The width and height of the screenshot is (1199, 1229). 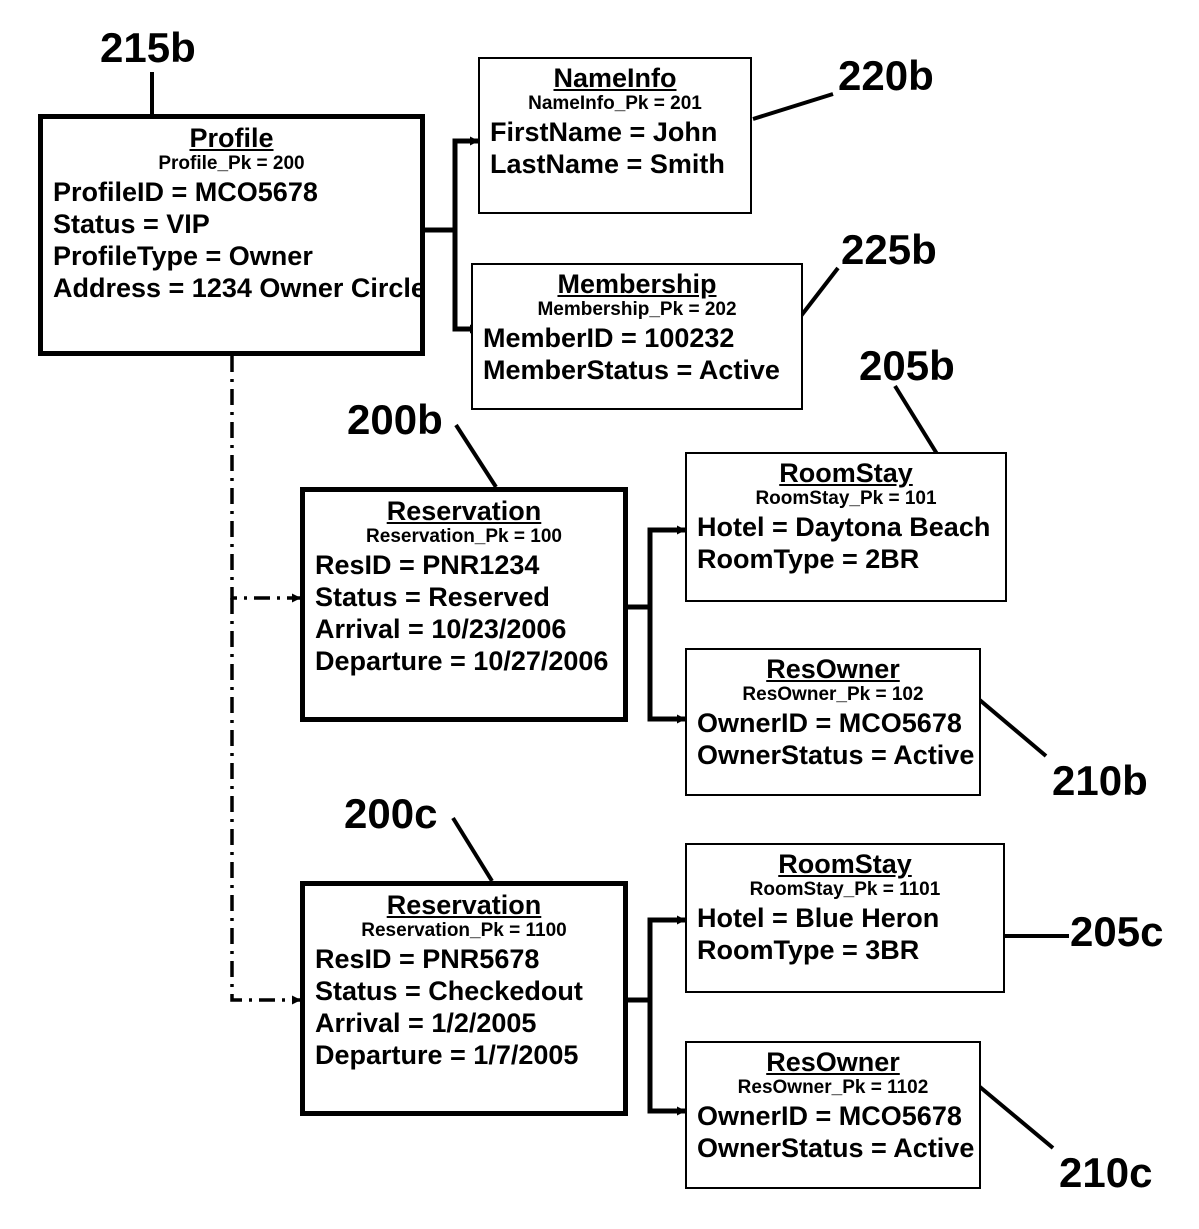 What do you see at coordinates (615, 78) in the screenshot?
I see `entity-title: NameInfo` at bounding box center [615, 78].